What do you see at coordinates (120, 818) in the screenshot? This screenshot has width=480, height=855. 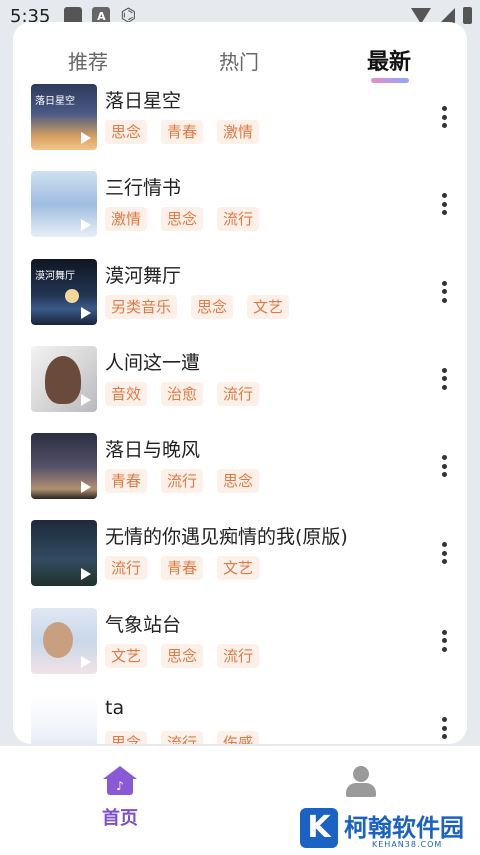 I see `nav-home-label: 首页` at bounding box center [120, 818].